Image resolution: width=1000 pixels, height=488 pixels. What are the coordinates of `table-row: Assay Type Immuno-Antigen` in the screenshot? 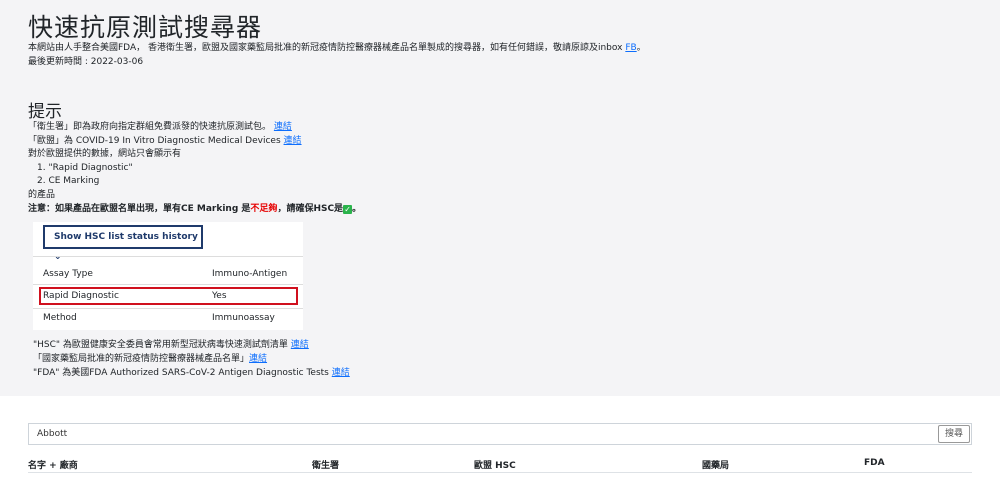 It's located at (165, 274).